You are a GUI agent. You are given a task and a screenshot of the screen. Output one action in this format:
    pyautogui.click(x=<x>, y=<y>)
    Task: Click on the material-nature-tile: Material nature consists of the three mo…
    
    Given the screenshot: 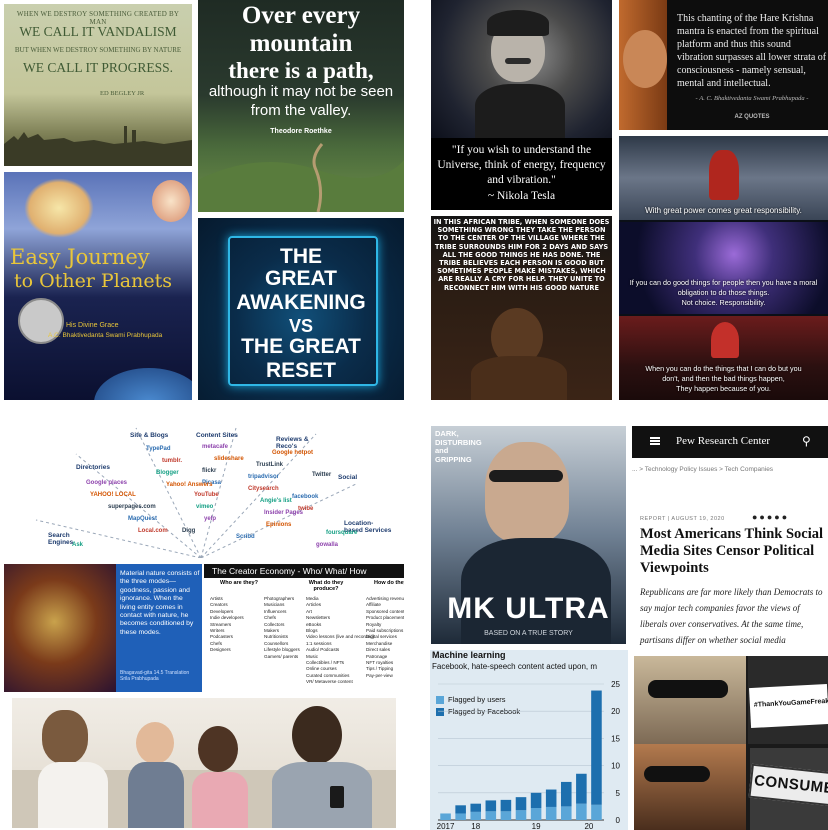 What is the action you would take?
    pyautogui.click(x=103, y=628)
    